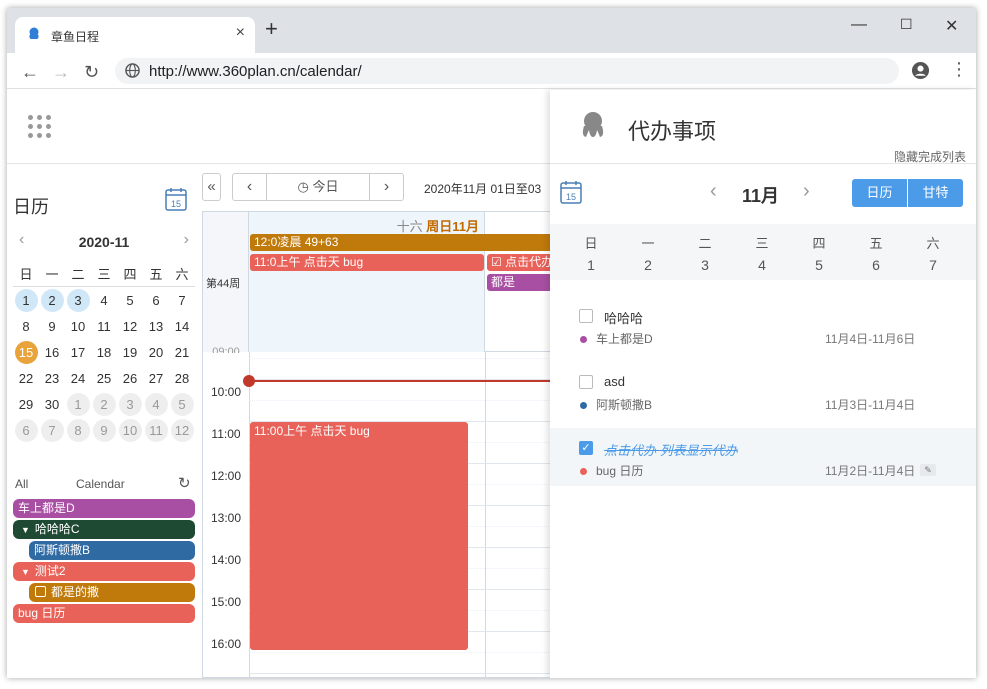 This screenshot has width=987, height=689. What do you see at coordinates (182, 300) in the screenshot?
I see `mini-day: 7` at bounding box center [182, 300].